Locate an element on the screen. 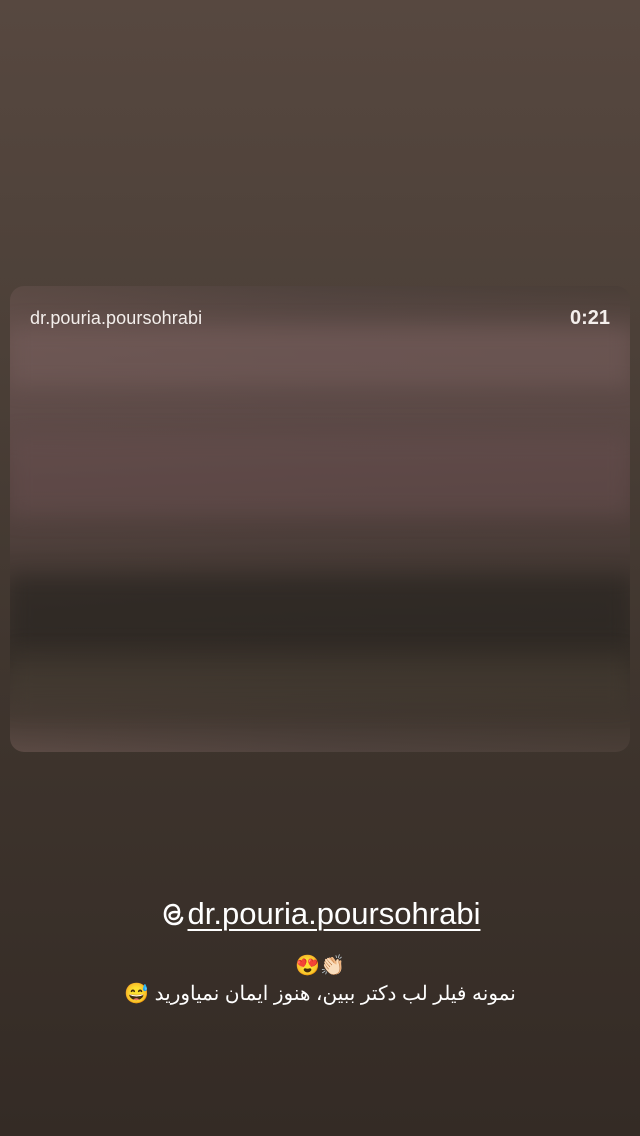 The width and height of the screenshot is (640, 1136). mention-text: dr.pouria.poursohrabi is located at coordinates (334, 913).